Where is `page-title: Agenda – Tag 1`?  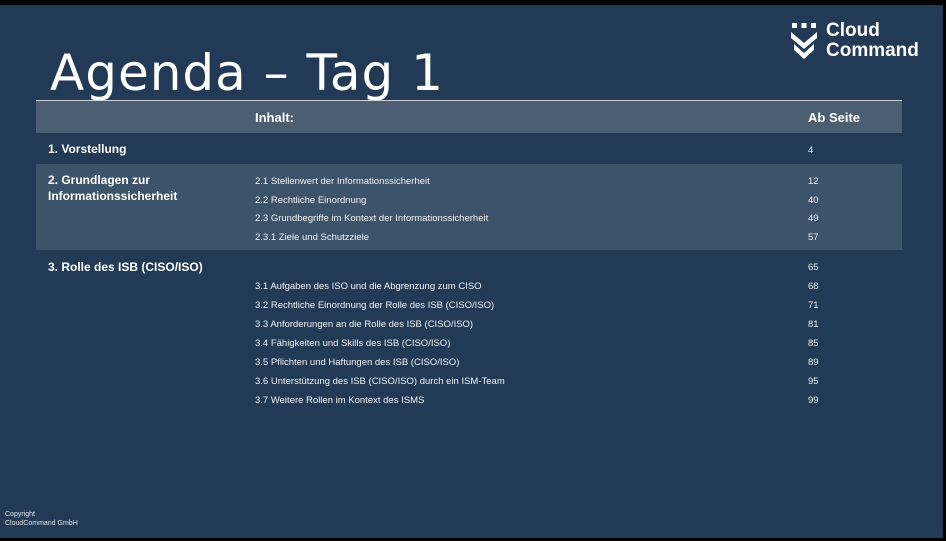
page-title: Agenda – Tag 1 is located at coordinates (247, 73).